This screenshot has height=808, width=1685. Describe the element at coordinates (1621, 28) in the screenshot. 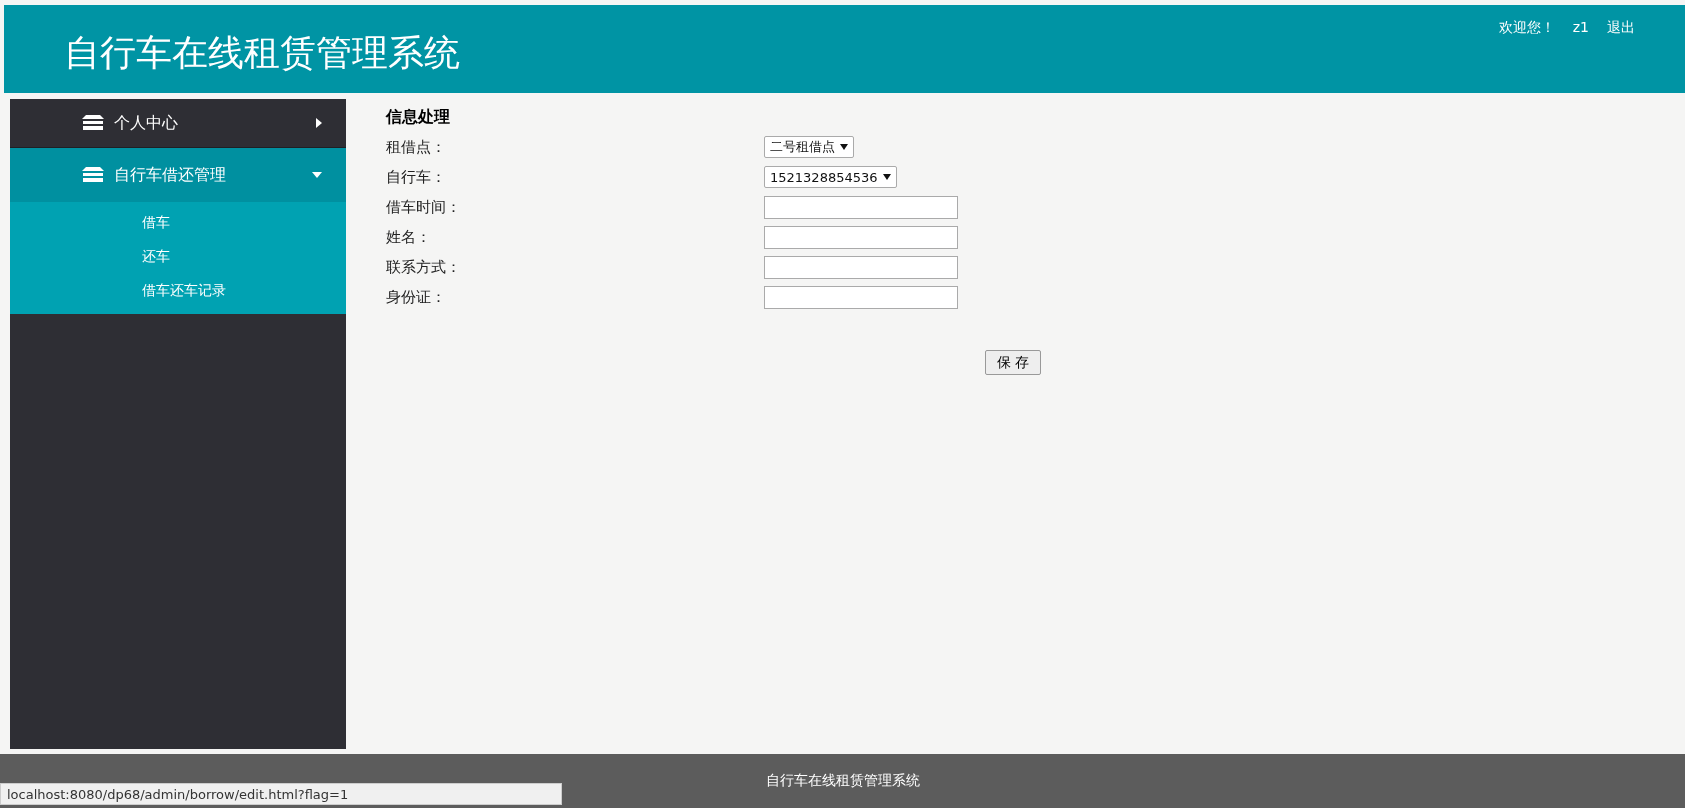

I see `logout-link: 退出` at that location.